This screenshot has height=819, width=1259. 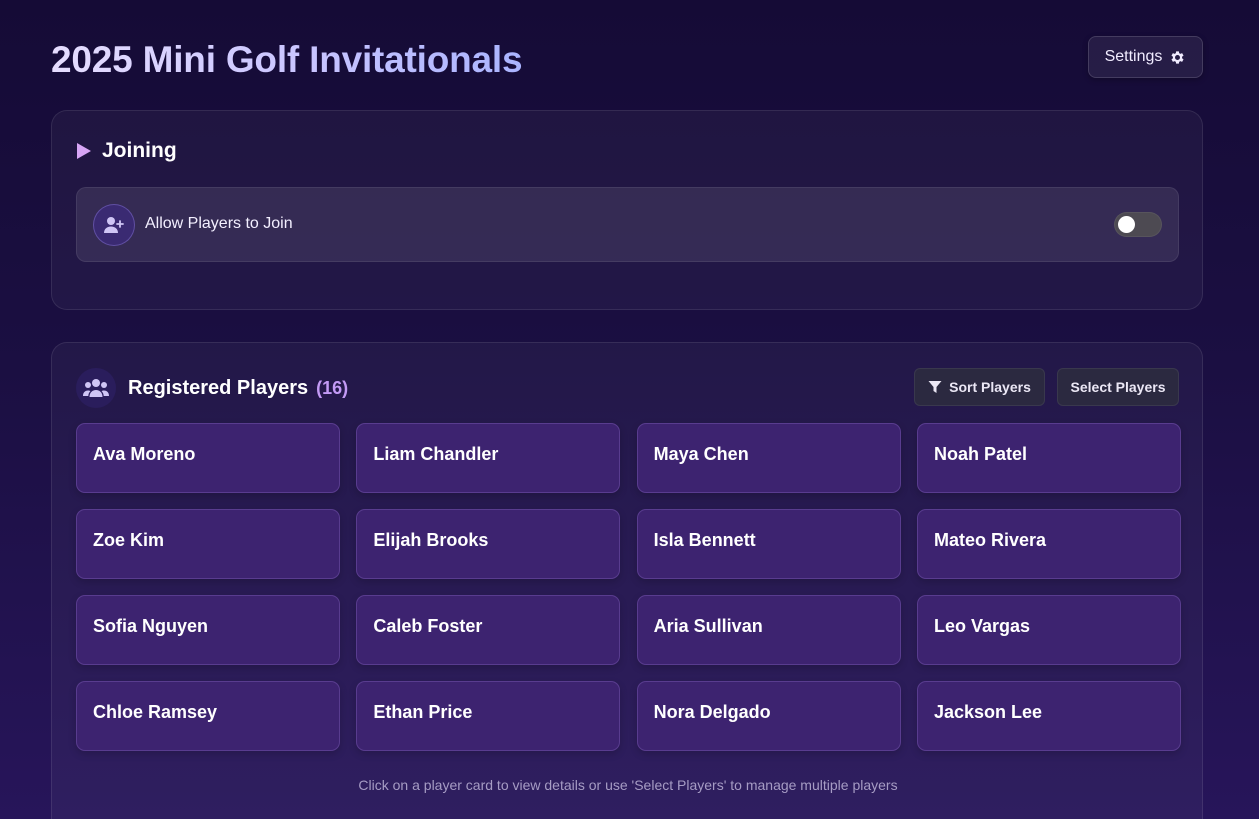 I want to click on joining-header: Joining, so click(x=126, y=151).